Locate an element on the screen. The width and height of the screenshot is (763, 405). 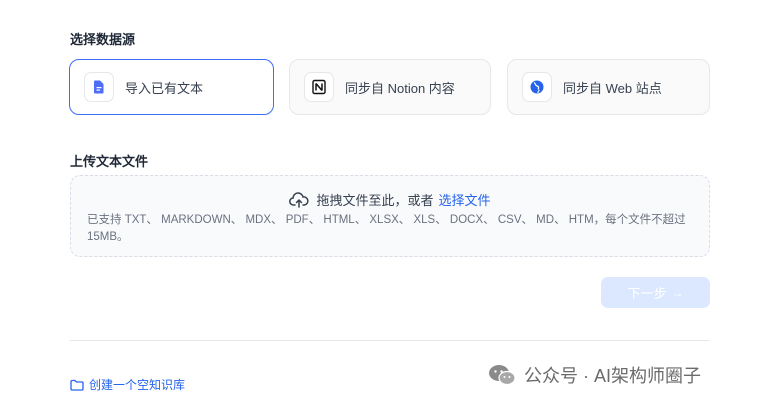
upload-drag-line: 拖拽文件至此，或者 选择文件 is located at coordinates (390, 199).